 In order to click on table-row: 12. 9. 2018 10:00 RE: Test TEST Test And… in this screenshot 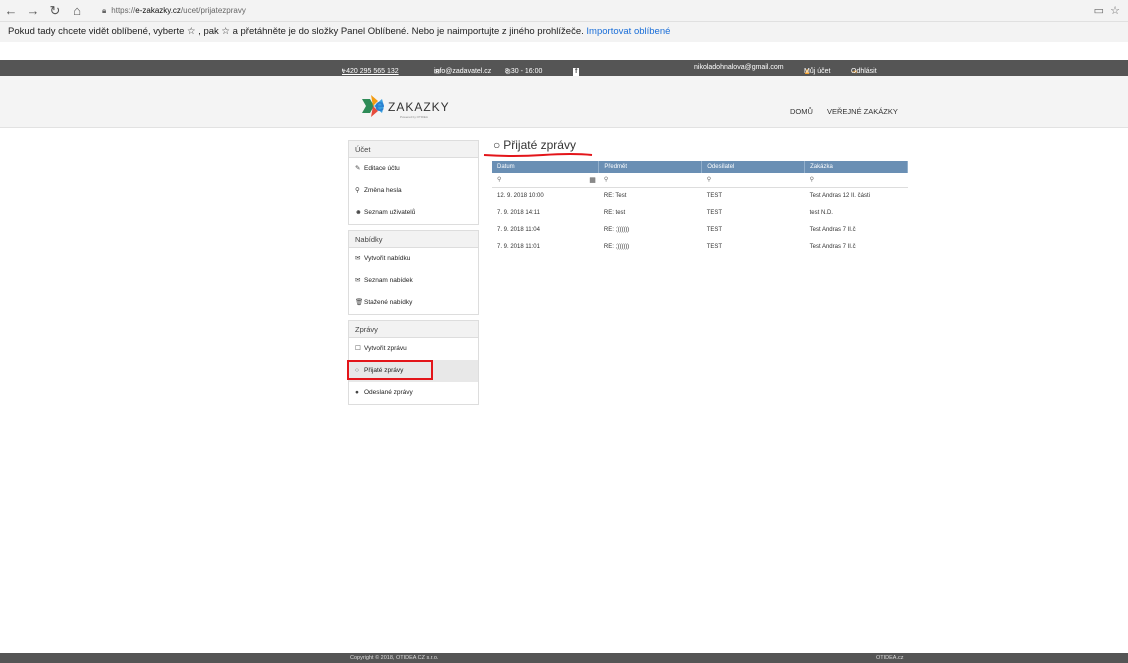, I will do `click(700, 195)`.